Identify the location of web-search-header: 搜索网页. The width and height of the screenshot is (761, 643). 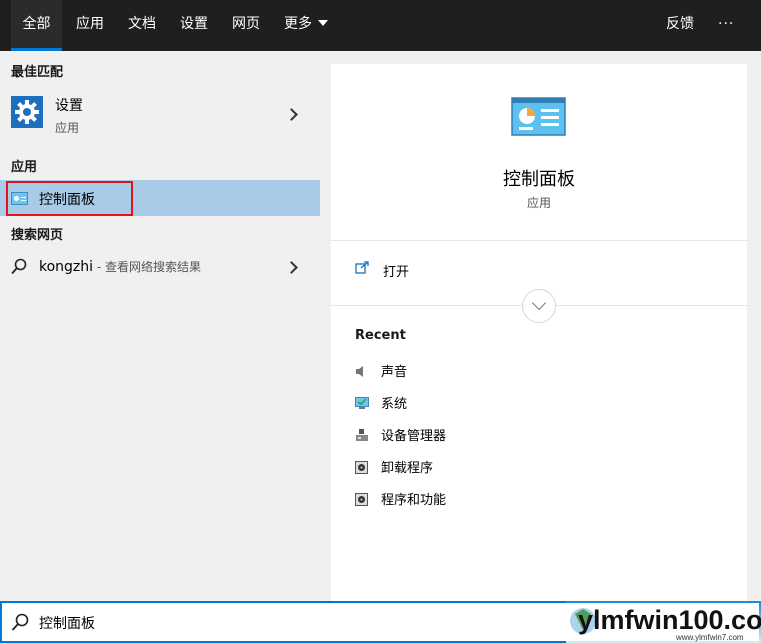
(37, 235).